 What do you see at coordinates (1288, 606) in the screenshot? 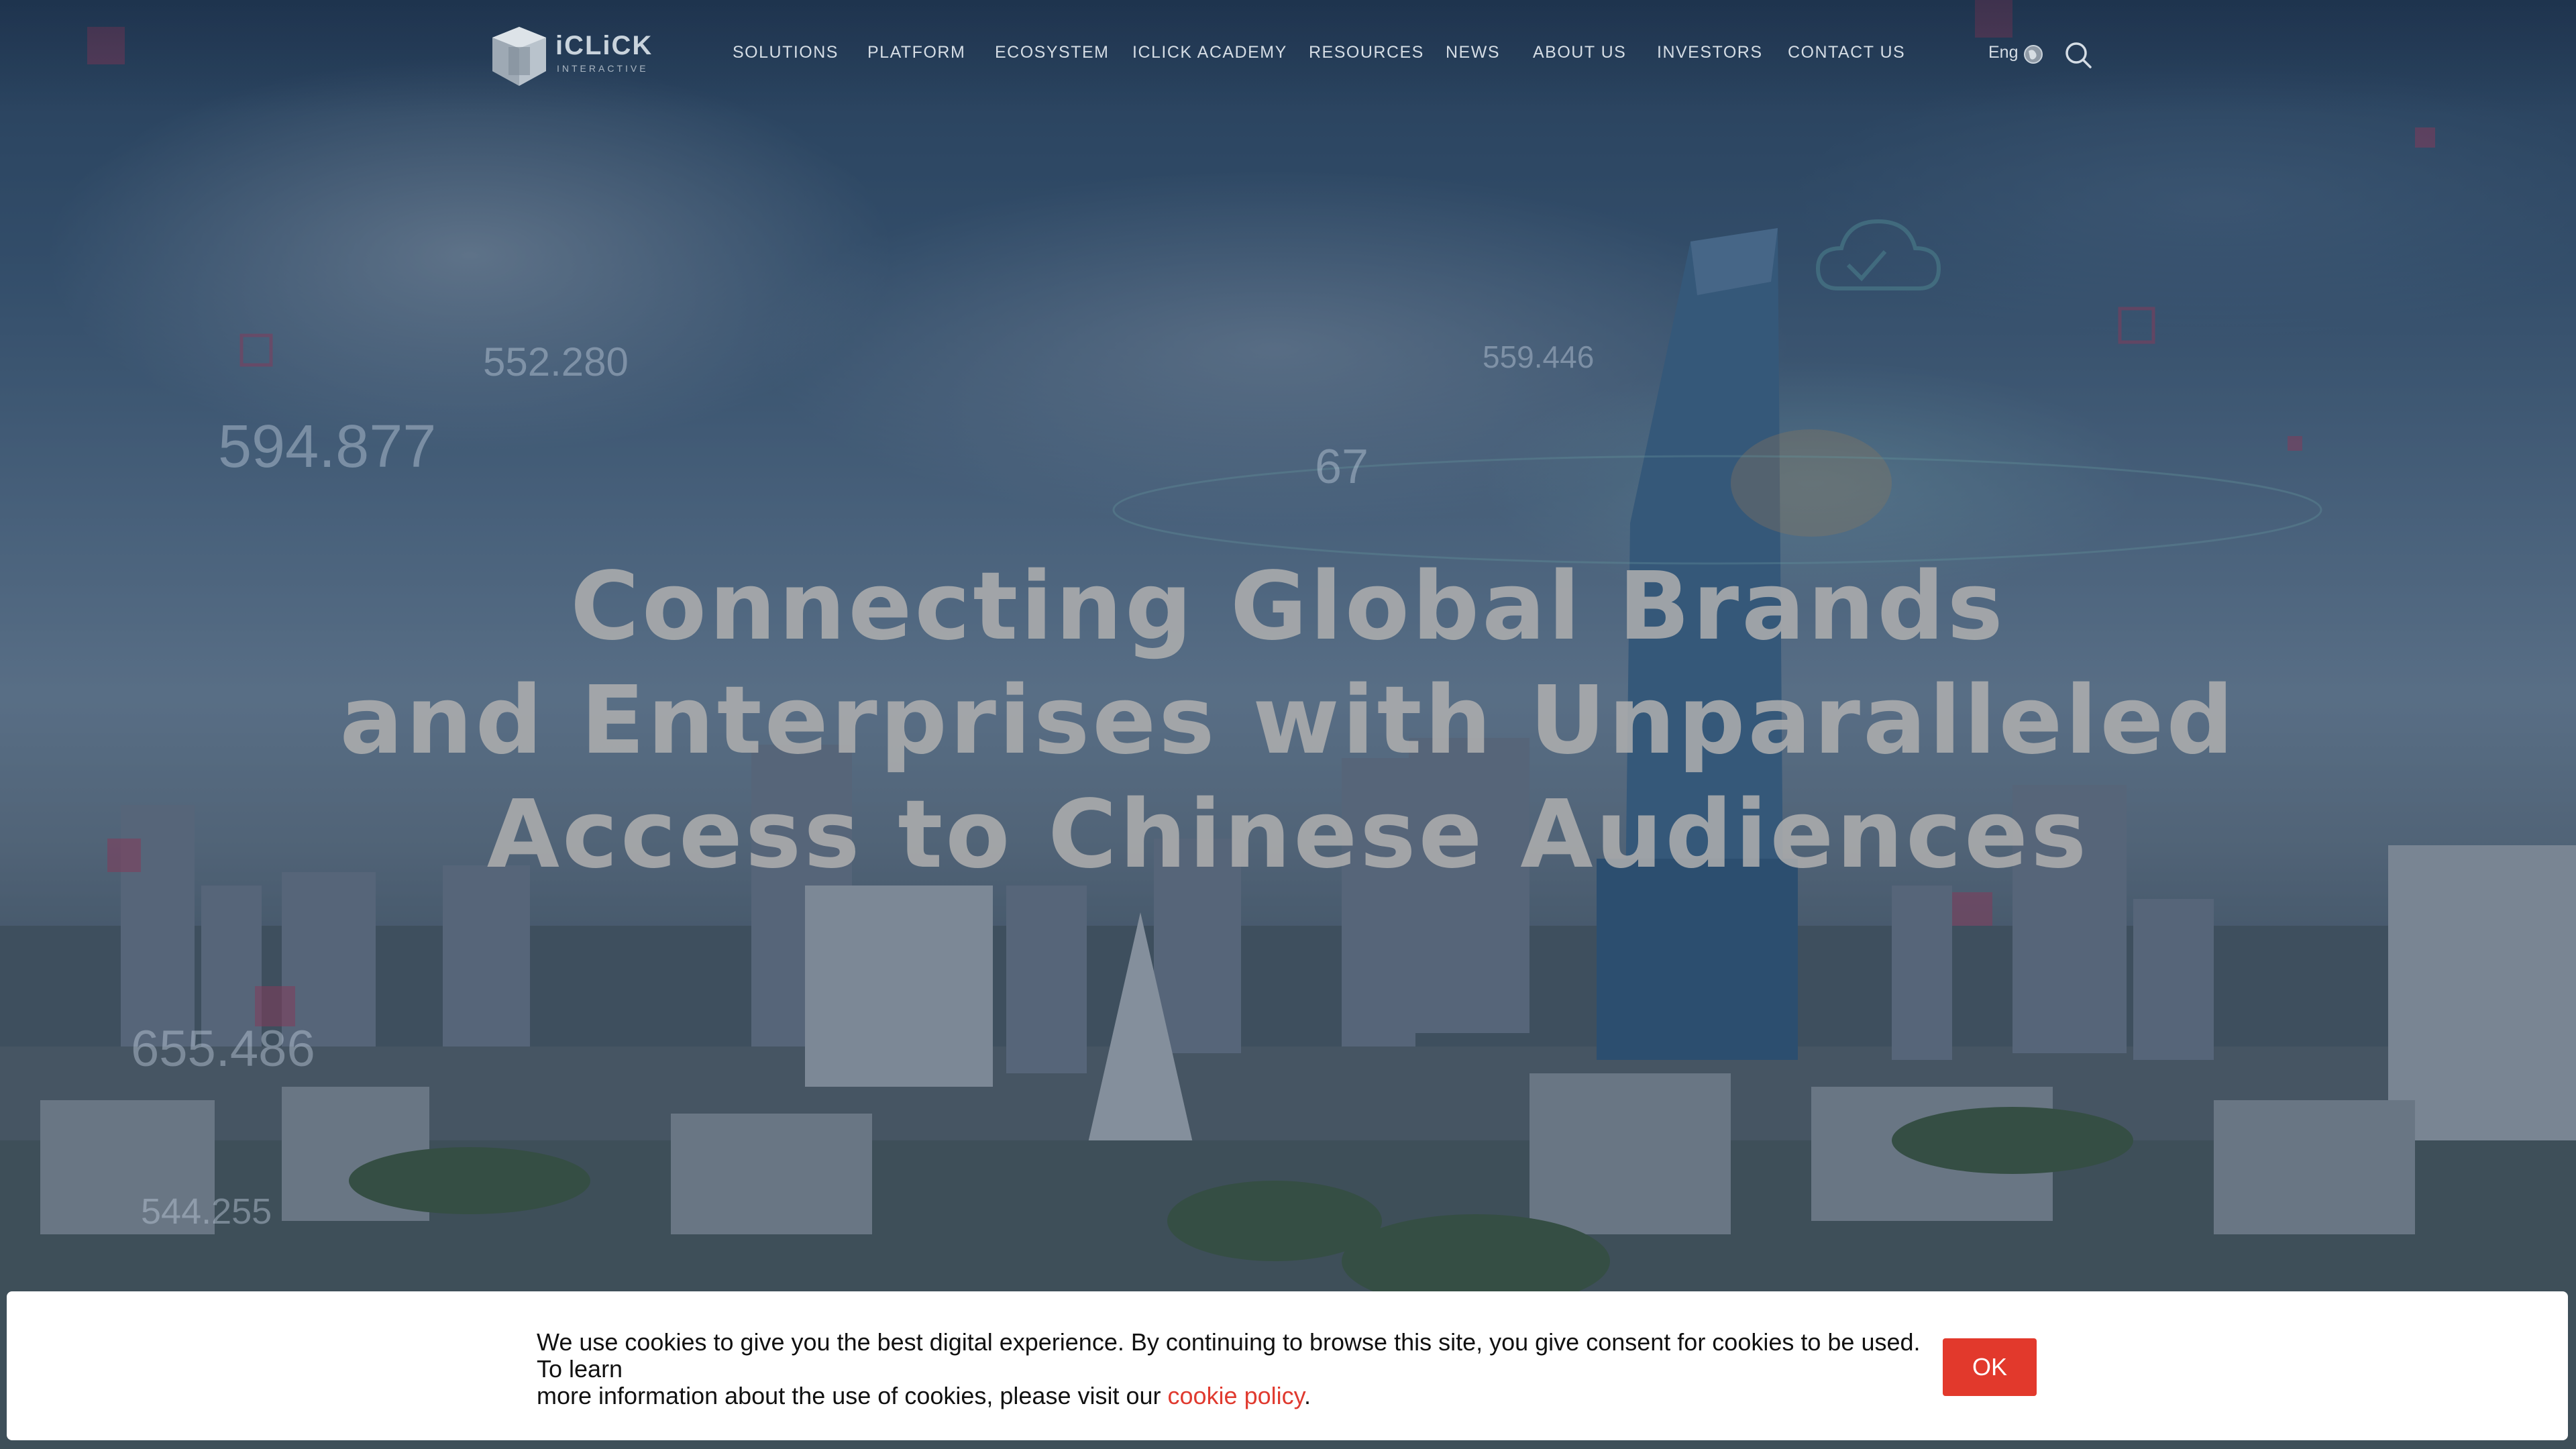
I see `hero-headline-line: Connecting Global Brands` at bounding box center [1288, 606].